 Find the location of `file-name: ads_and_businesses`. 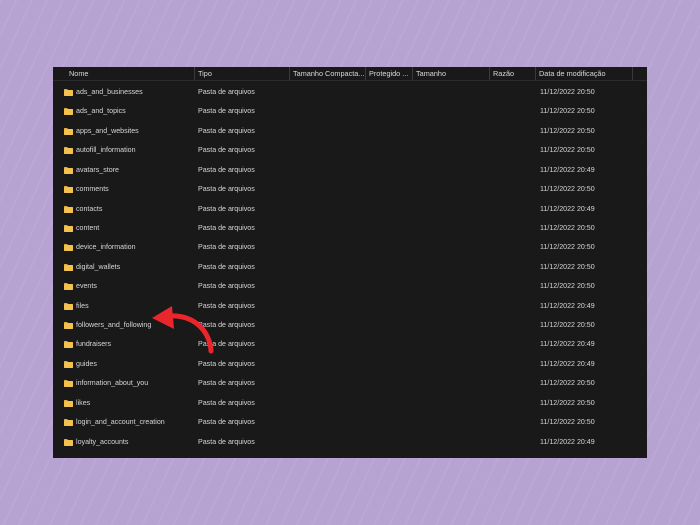

file-name: ads_and_businesses is located at coordinates (109, 92).